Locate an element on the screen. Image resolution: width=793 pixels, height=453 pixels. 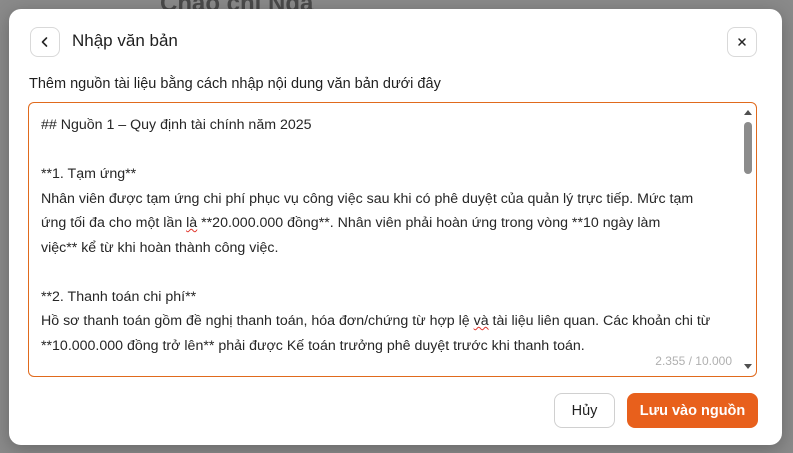
save-to-source-button: Lưu vào nguồn is located at coordinates (692, 410).